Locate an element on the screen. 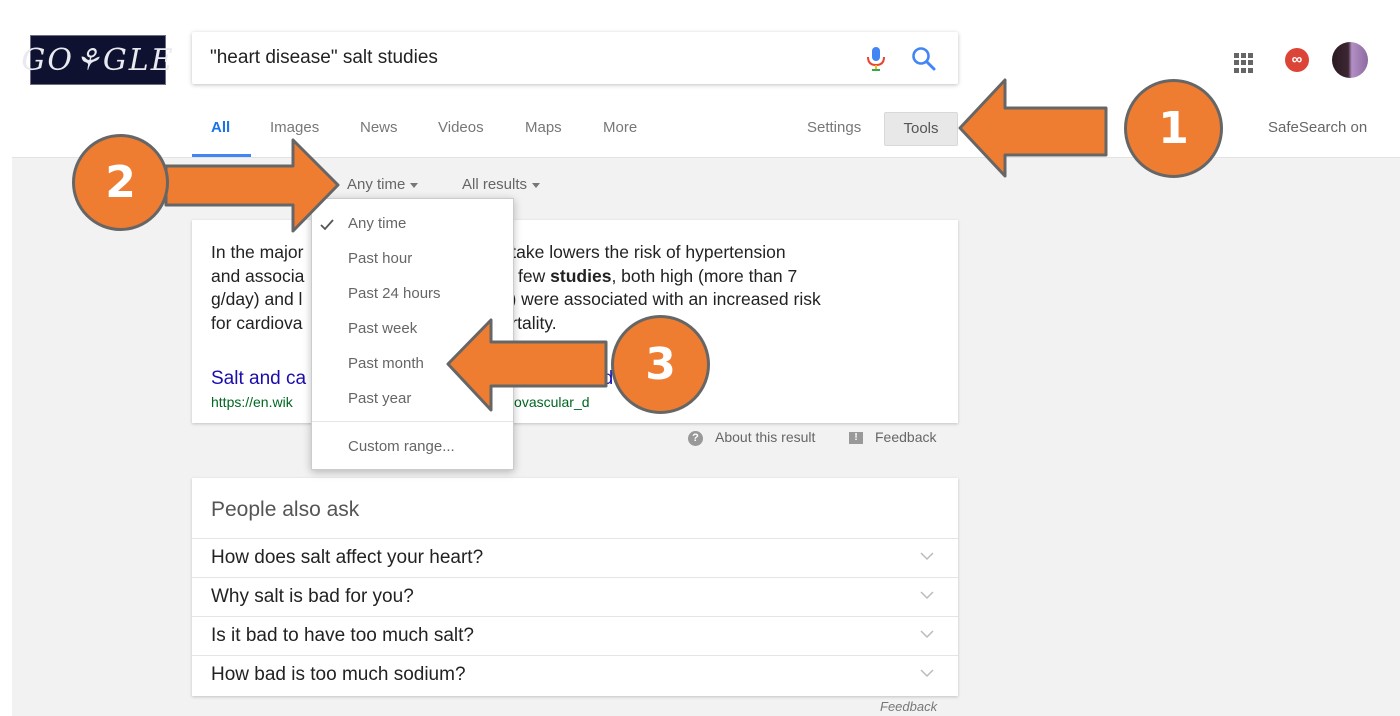 The image size is (1400, 716). tab-images: Images is located at coordinates (294, 127).